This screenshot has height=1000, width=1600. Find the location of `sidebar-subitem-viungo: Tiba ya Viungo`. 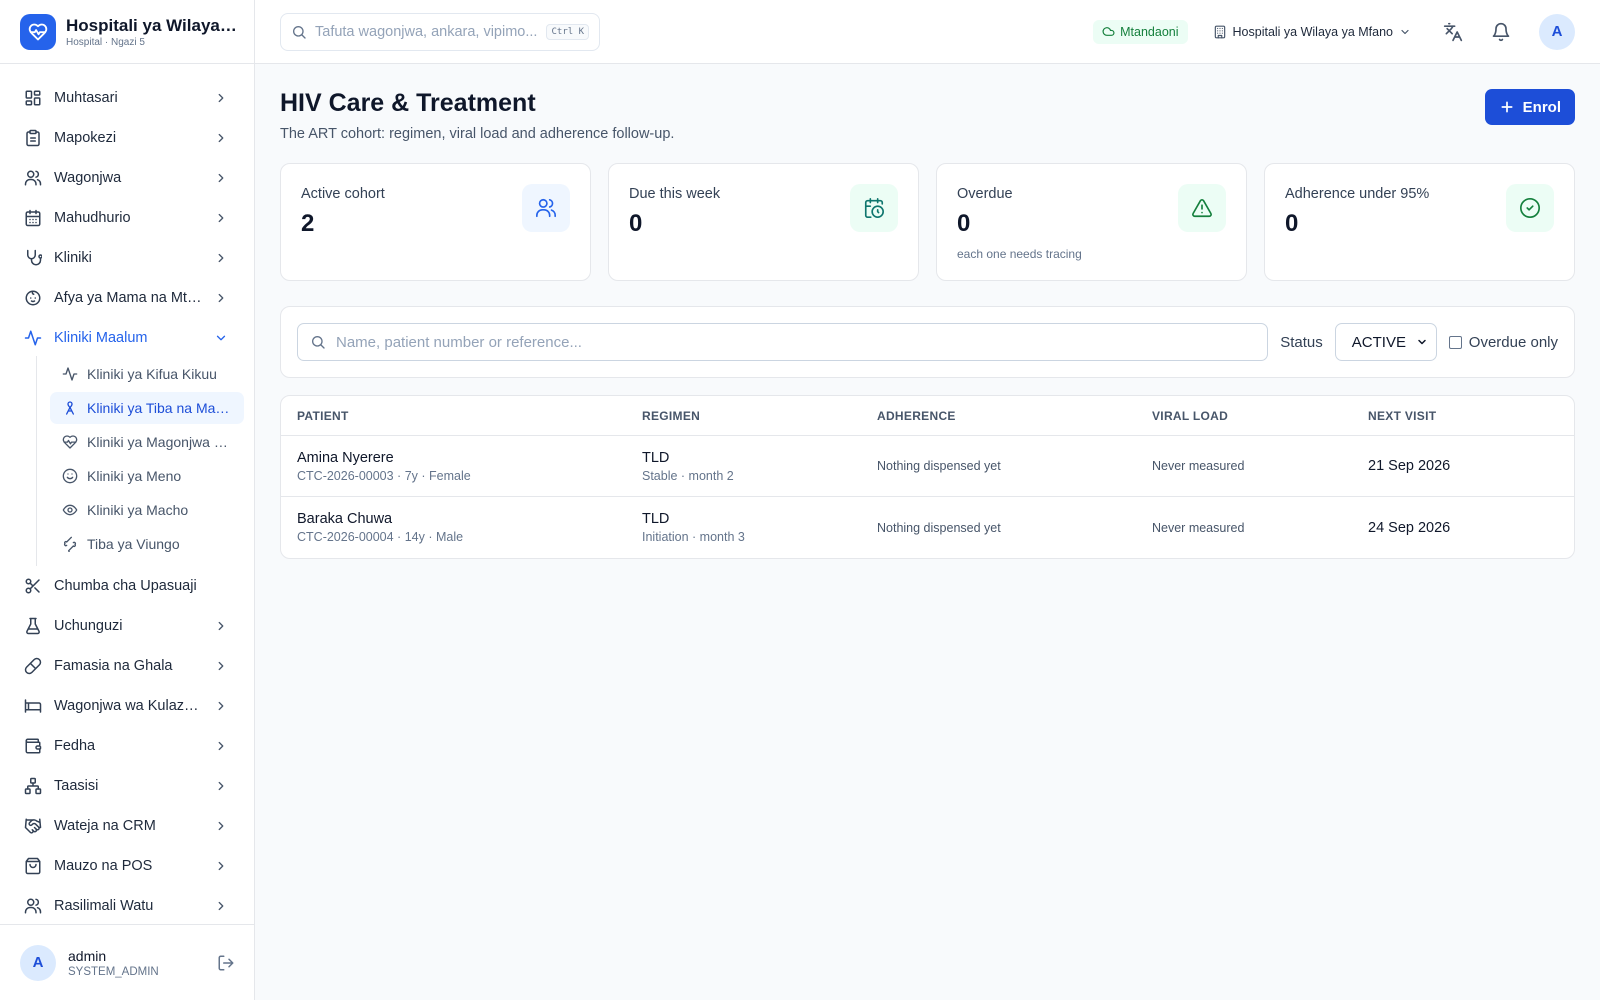

sidebar-subitem-viungo: Tiba ya Viungo is located at coordinates (147, 544).